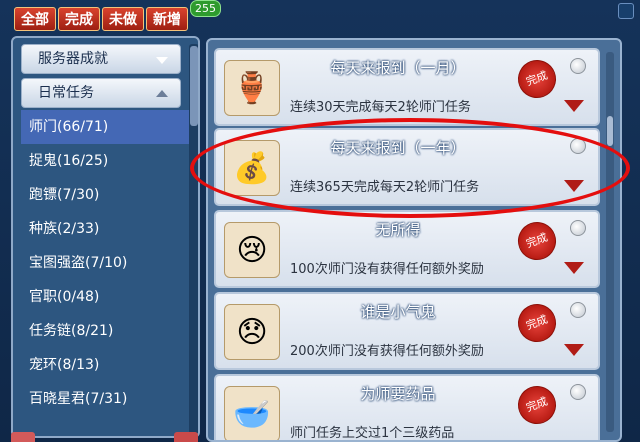 The width and height of the screenshot is (640, 442). What do you see at coordinates (23, 437) in the screenshot?
I see `bottom-tab-left` at bounding box center [23, 437].